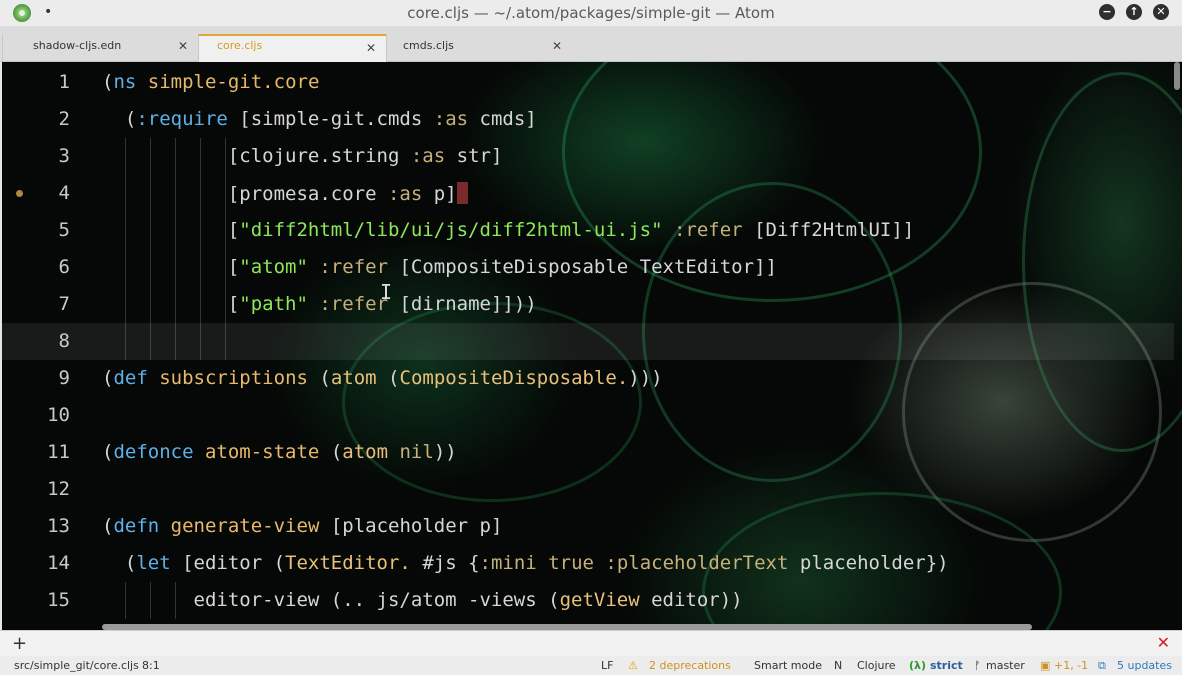 The image size is (1182, 675). Describe the element at coordinates (64, 156) in the screenshot. I see `line-number: 3` at that location.